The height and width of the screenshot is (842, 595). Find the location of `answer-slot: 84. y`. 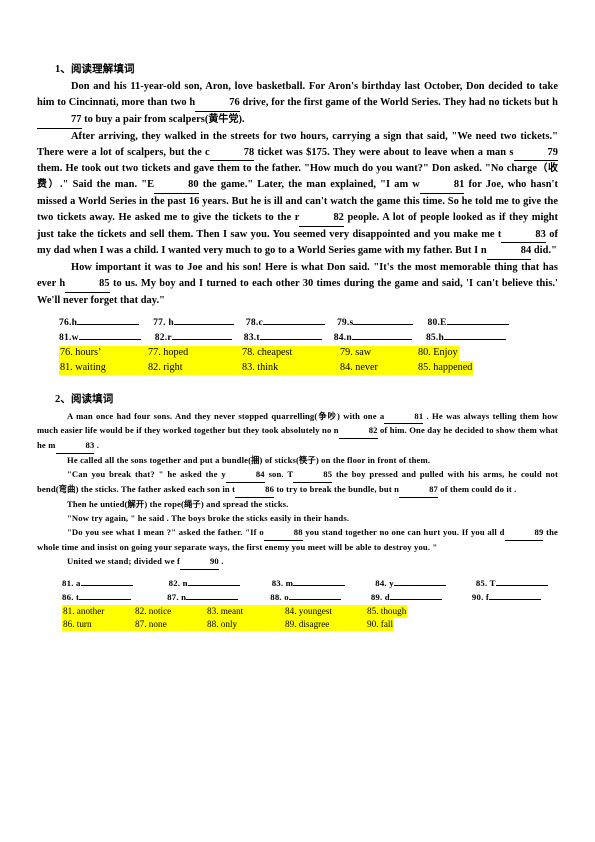

answer-slot: 84. y is located at coordinates (410, 583).